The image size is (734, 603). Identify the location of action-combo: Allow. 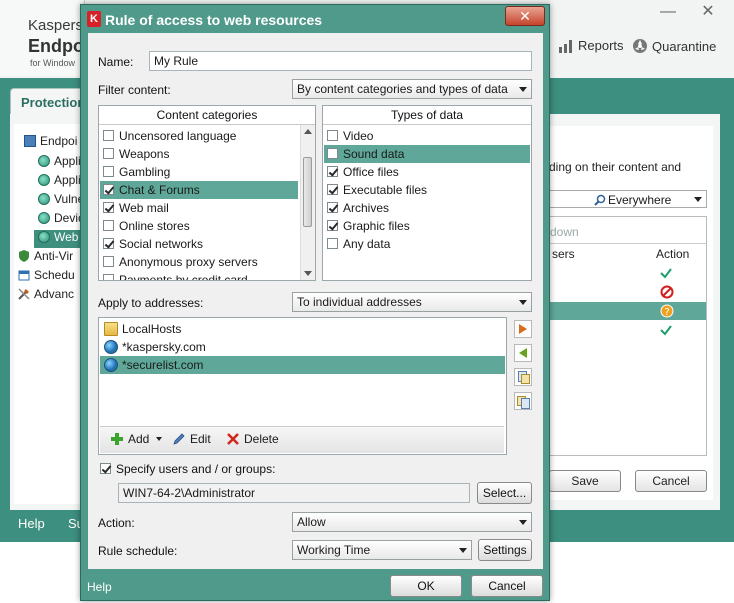
(412, 522).